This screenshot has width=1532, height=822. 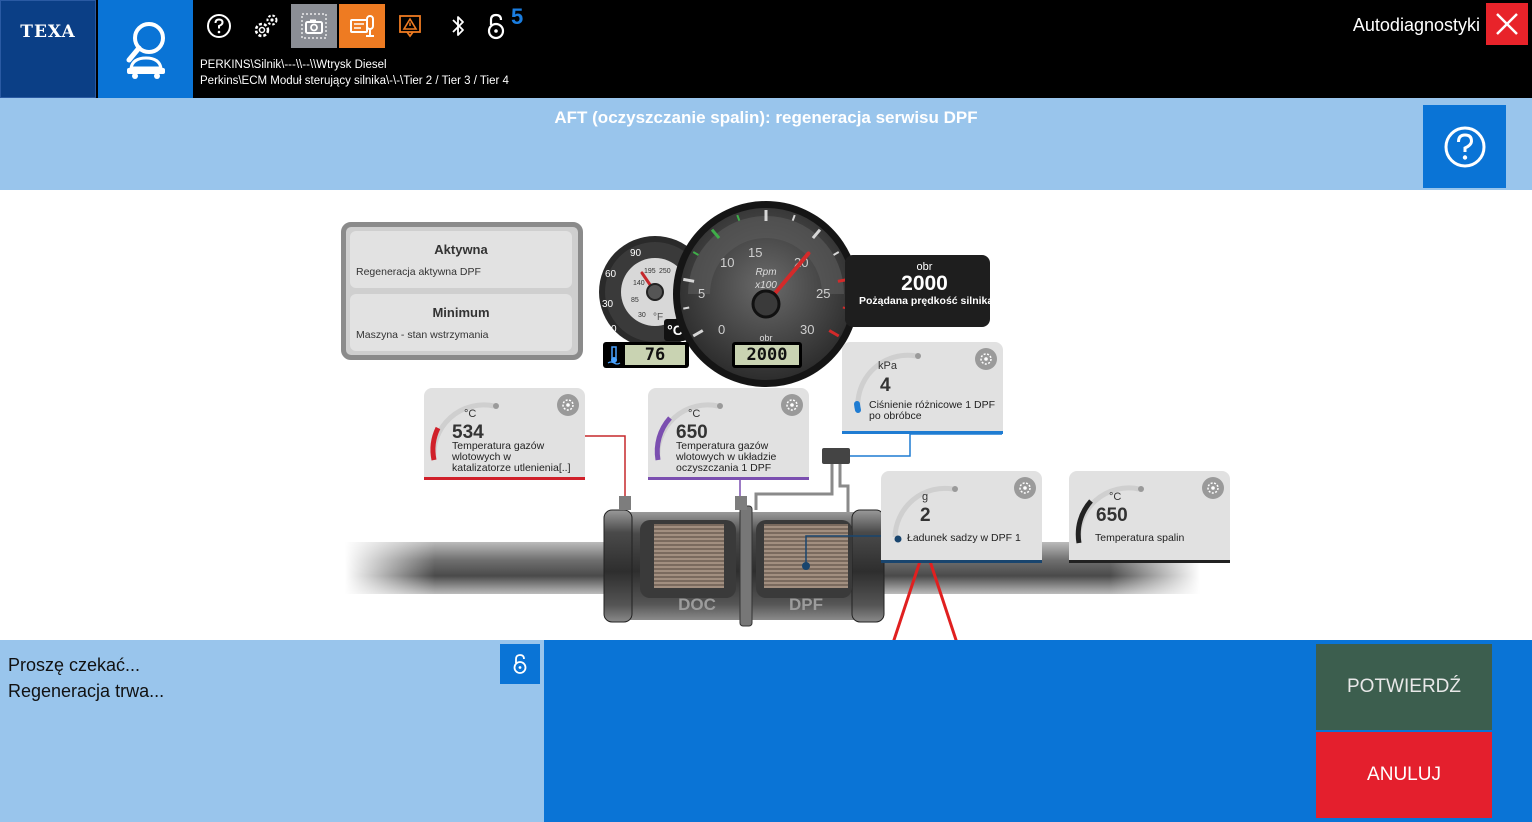 I want to click on dpf-label: DPF, so click(x=806, y=604).